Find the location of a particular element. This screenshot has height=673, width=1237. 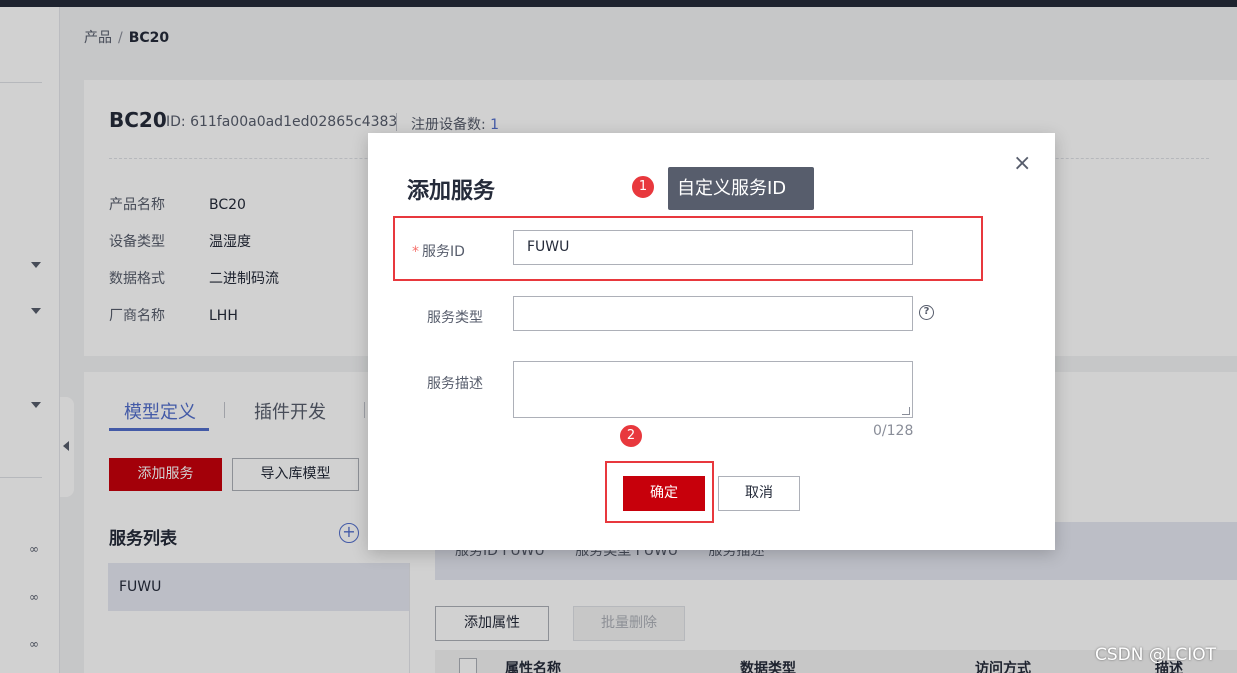

dialog-title: 添加服务 is located at coordinates (451, 191).